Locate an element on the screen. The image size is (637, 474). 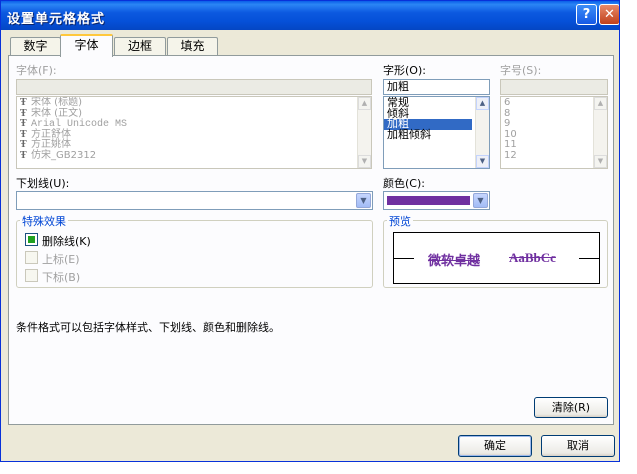
subscript-label: 下标(B) is located at coordinates (61, 277).